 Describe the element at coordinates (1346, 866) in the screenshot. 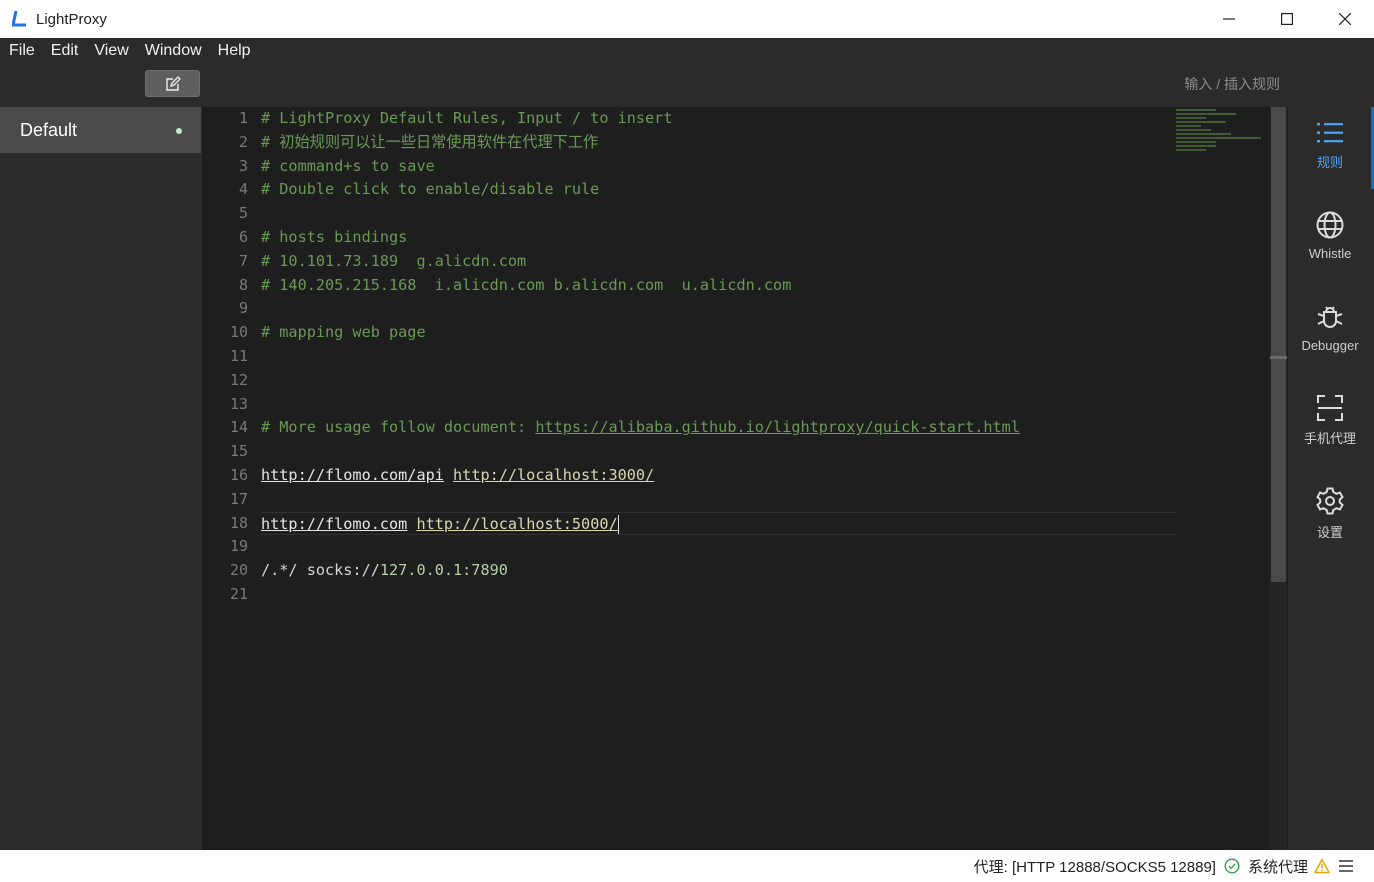

I see `hamburger-icon` at that location.